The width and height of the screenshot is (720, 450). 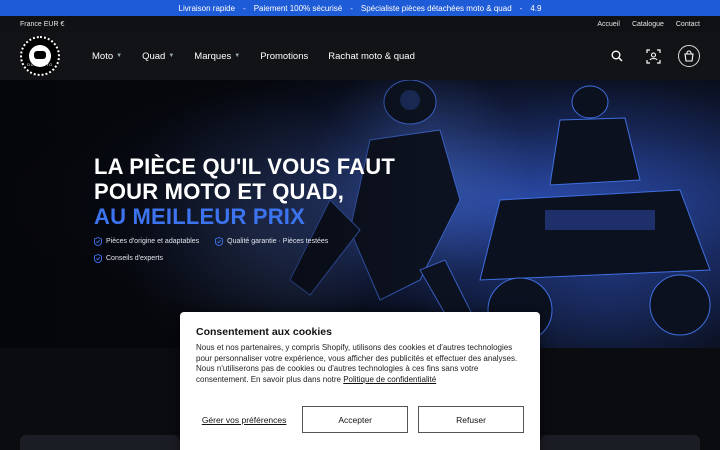 I want to click on nav-promotions: Promotions, so click(x=284, y=56).